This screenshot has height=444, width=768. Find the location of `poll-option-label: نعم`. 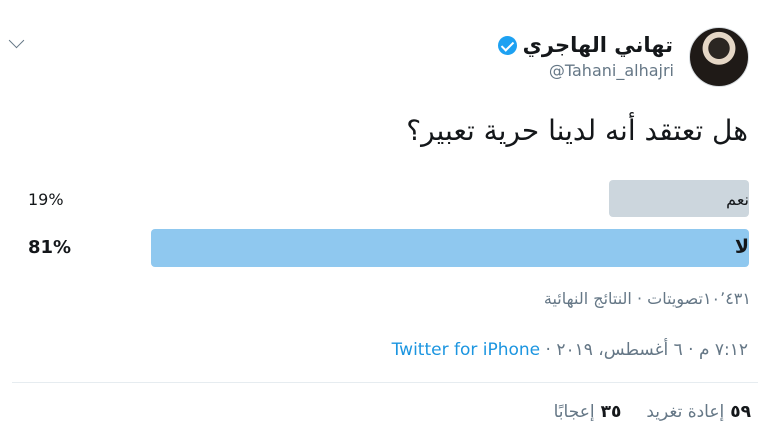

poll-option-label: نعم is located at coordinates (737, 199).